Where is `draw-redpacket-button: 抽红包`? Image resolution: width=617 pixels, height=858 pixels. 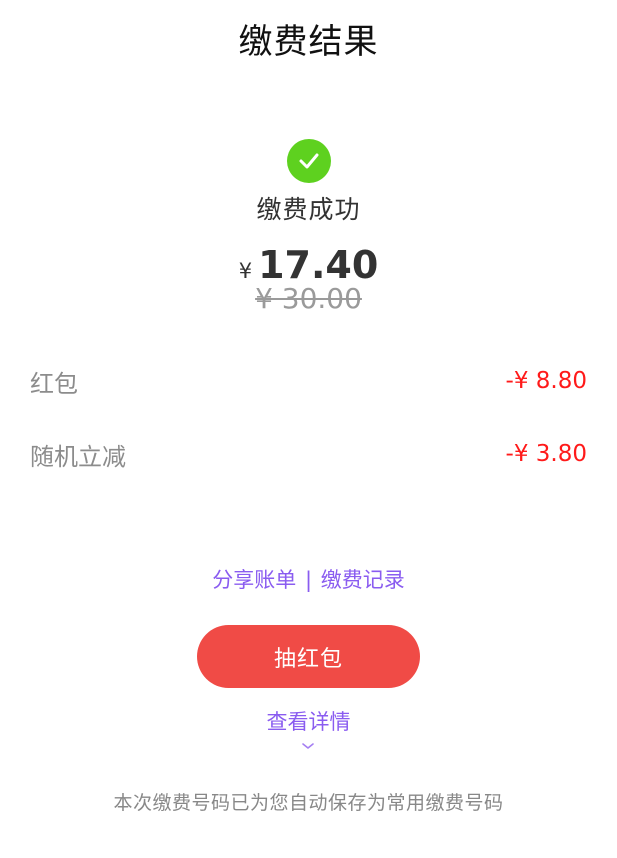 draw-redpacket-button: 抽红包 is located at coordinates (308, 656).